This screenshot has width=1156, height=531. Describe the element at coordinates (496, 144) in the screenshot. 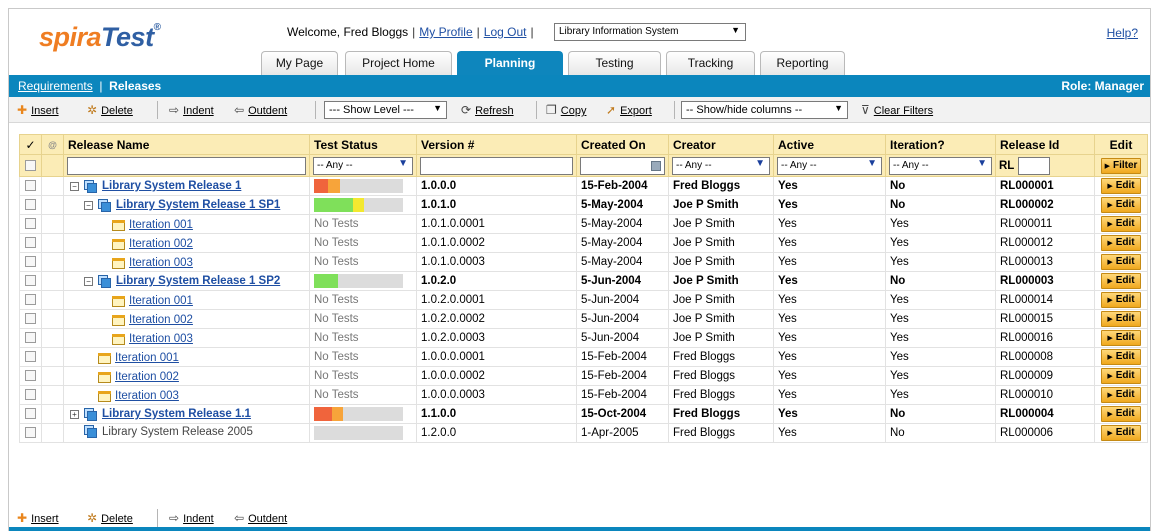

I see `version-header: Version #` at that location.